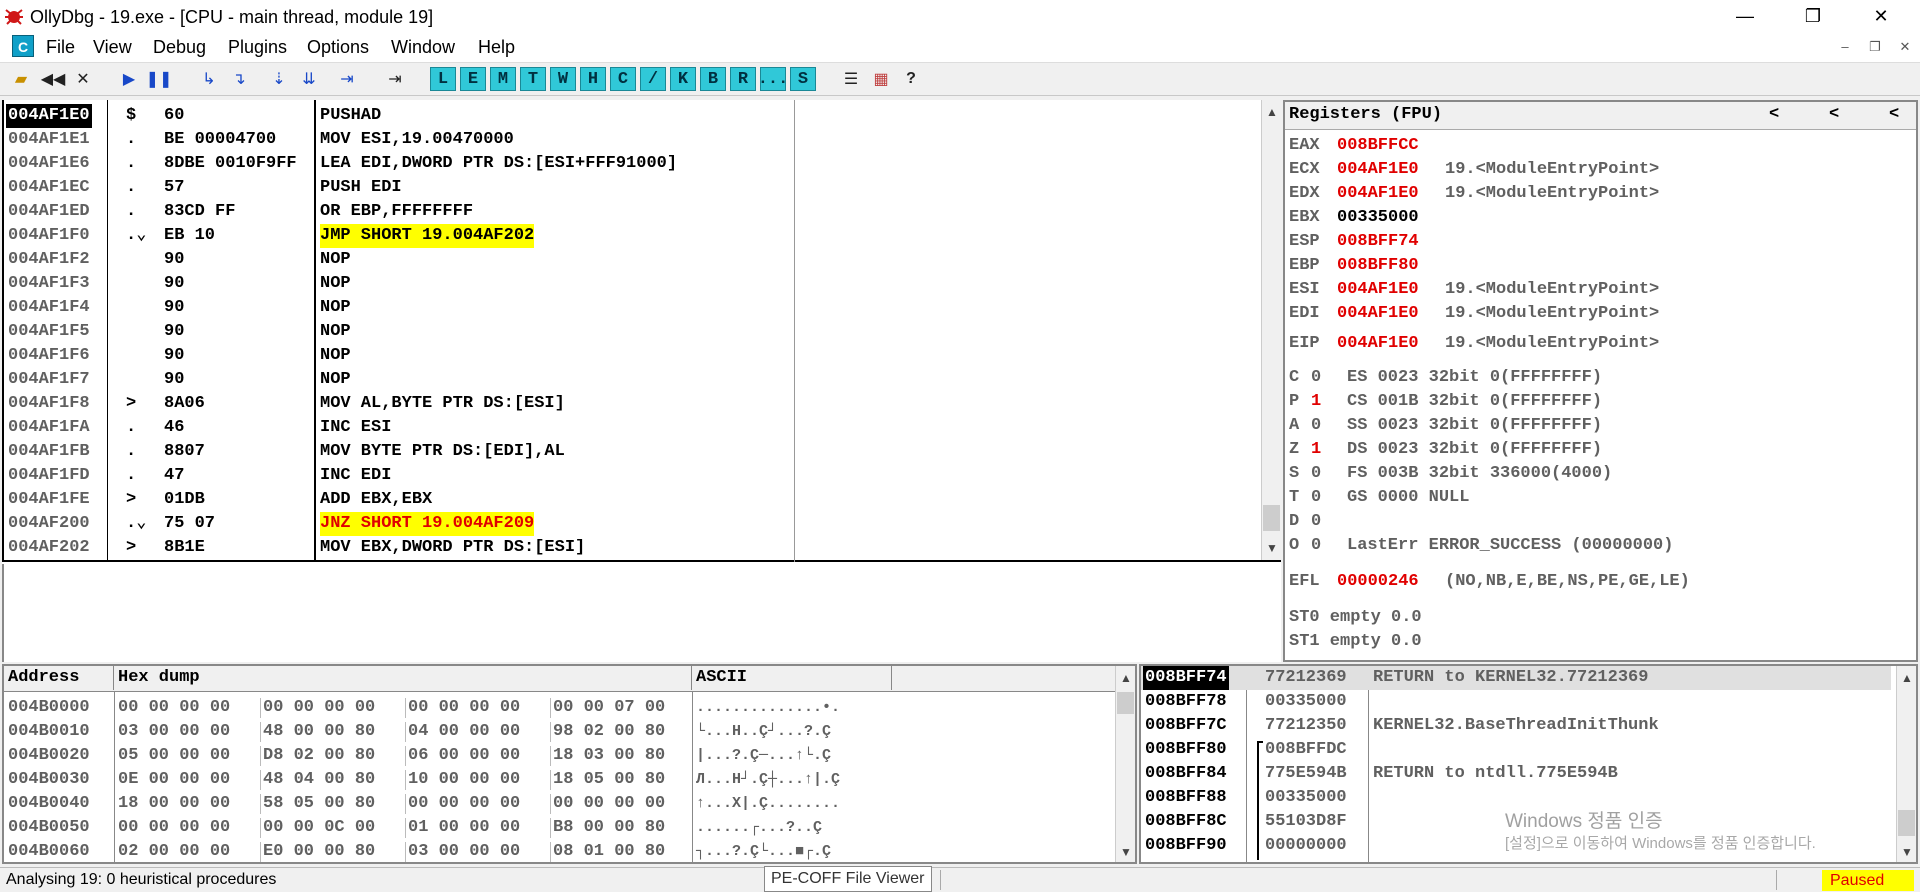  What do you see at coordinates (631, 356) in the screenshot?
I see `disasm-row: 004AF1F6 90 NOP` at bounding box center [631, 356].